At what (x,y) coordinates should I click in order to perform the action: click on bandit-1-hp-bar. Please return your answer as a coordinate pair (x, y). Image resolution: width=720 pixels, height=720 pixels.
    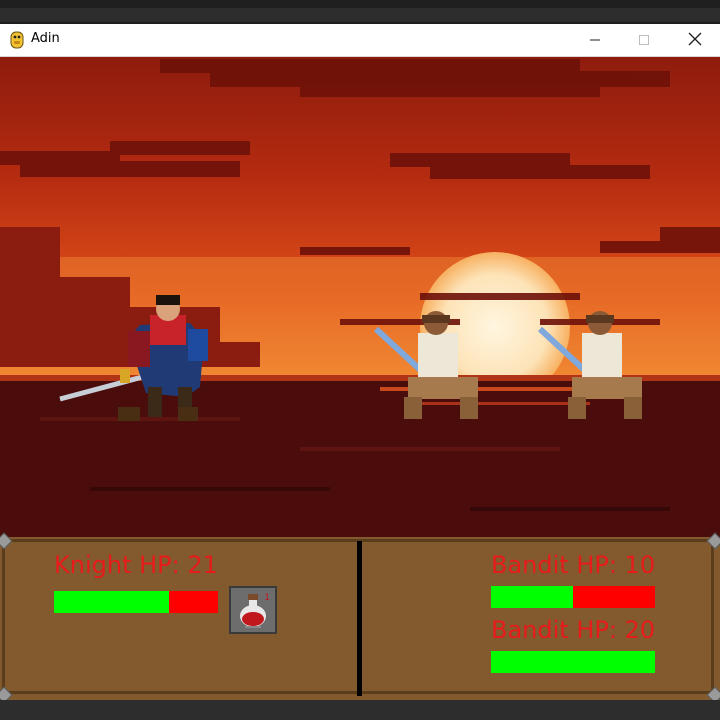
    Looking at the image, I should click on (573, 597).